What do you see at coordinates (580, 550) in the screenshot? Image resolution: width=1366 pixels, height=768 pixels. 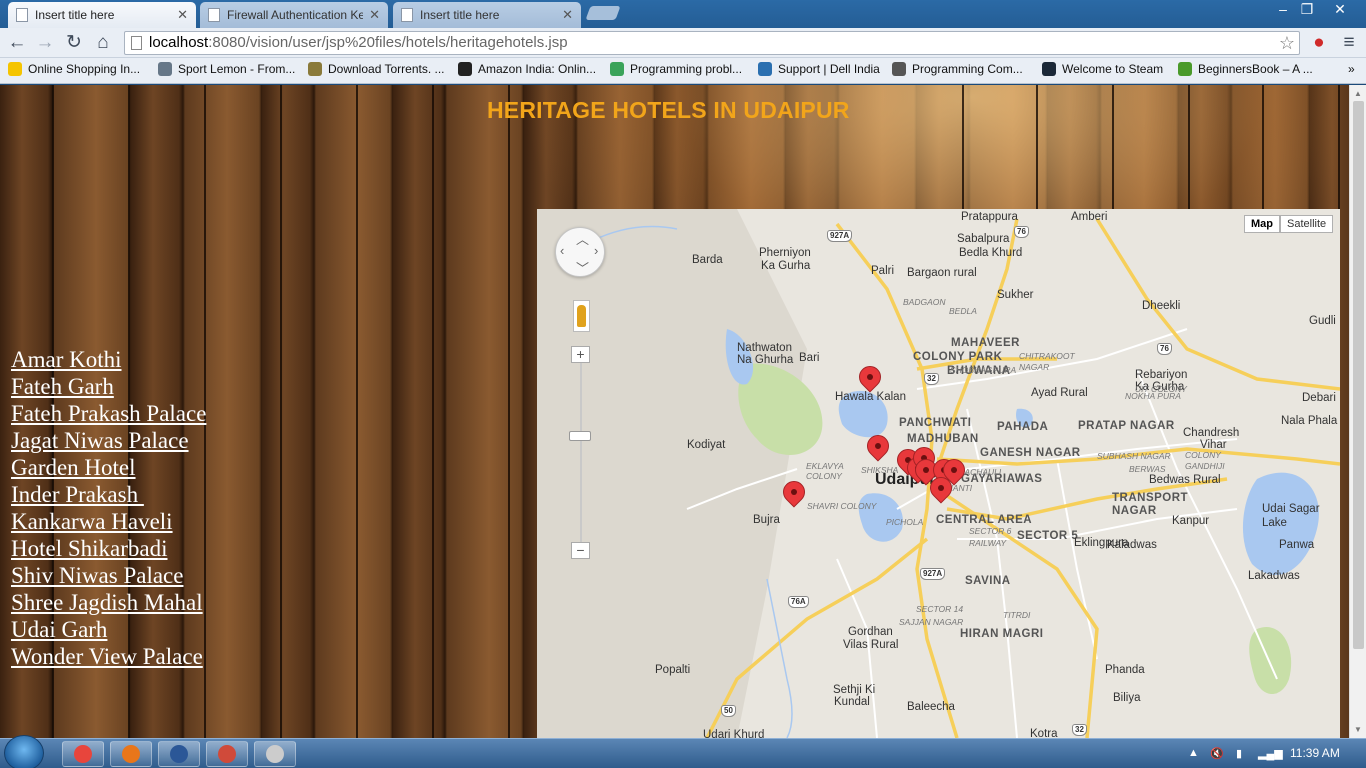 I see `zoom-out-button: −` at bounding box center [580, 550].